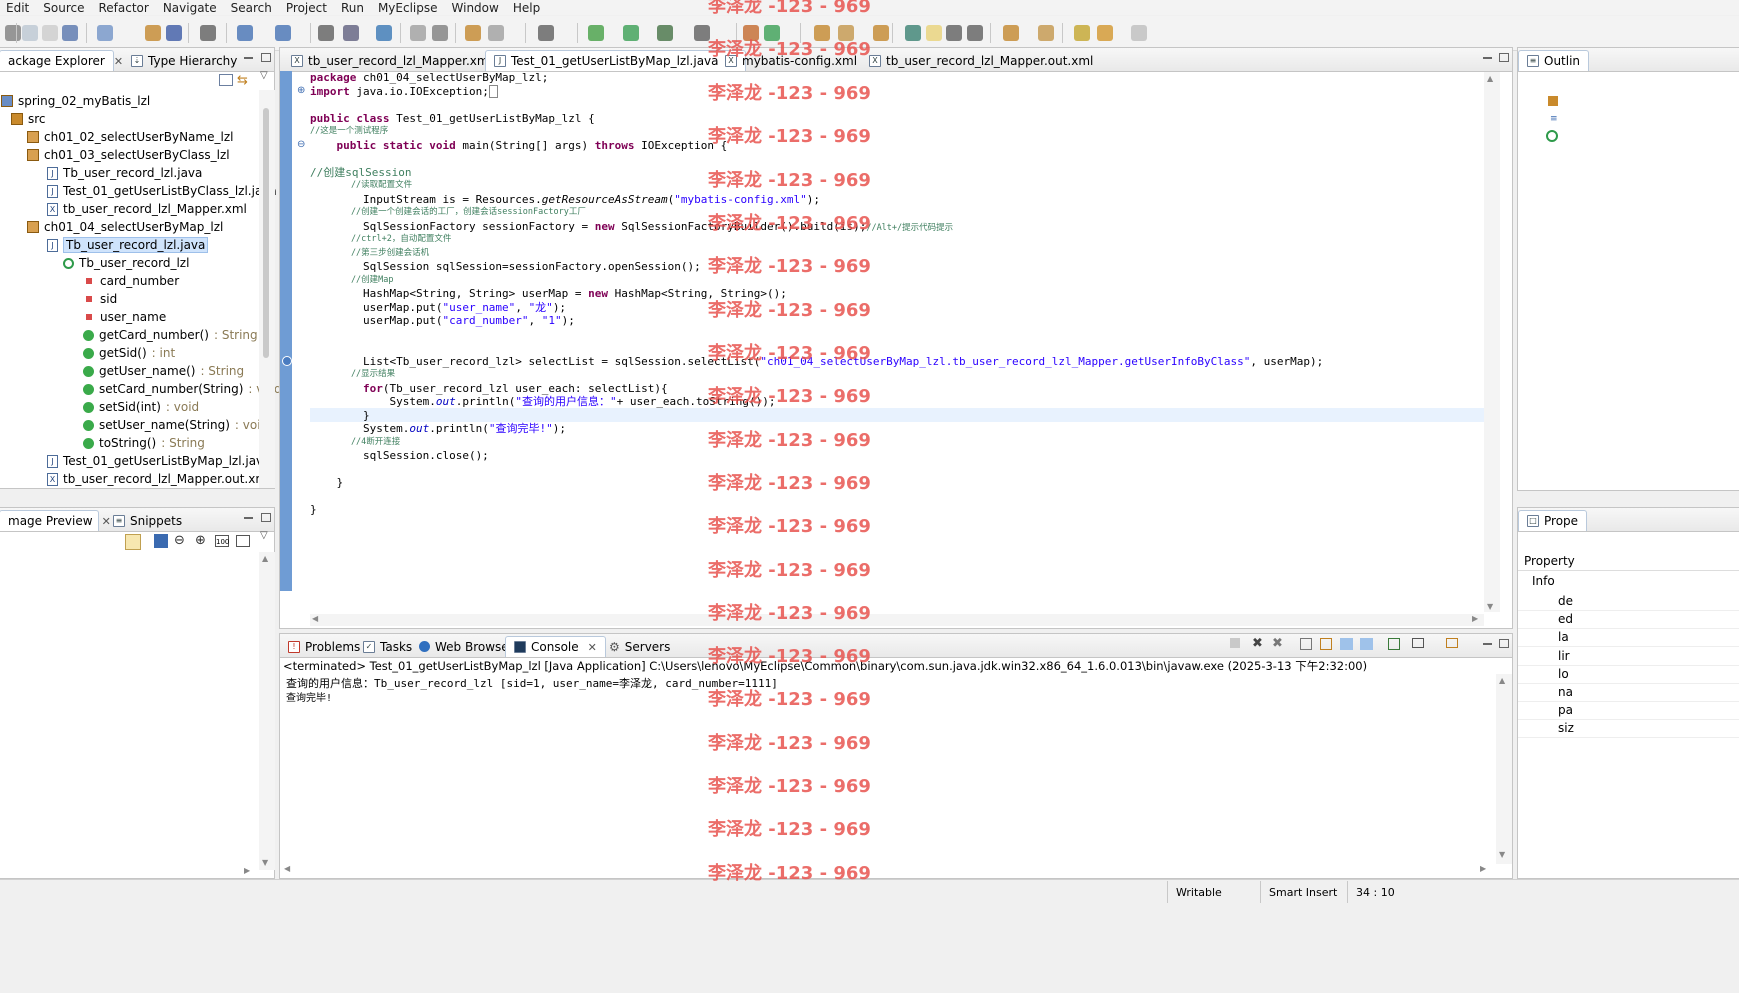  I want to click on property-row: lo, so click(1628, 674).